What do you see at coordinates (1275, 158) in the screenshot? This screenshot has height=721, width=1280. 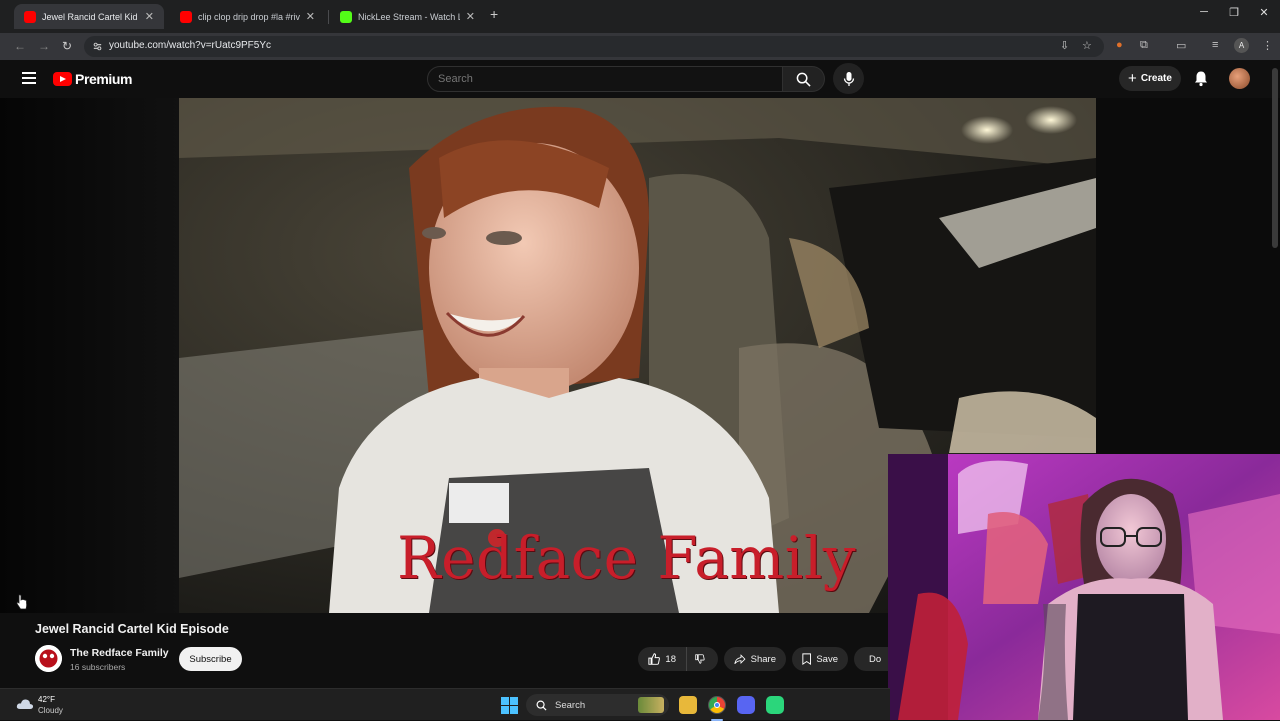 I see `page-scrollbar` at bounding box center [1275, 158].